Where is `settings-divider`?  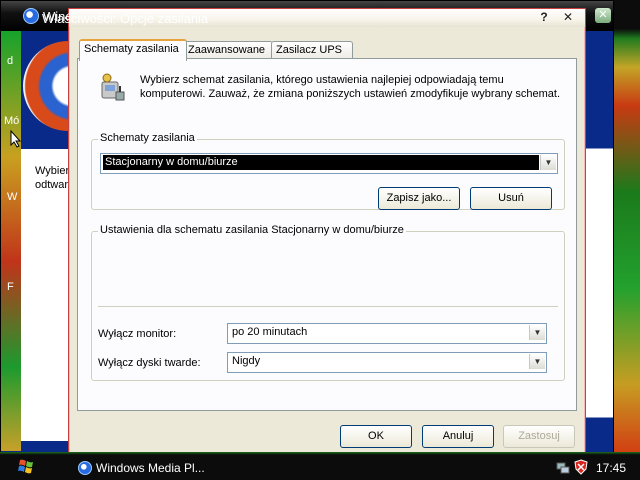 settings-divider is located at coordinates (328, 306).